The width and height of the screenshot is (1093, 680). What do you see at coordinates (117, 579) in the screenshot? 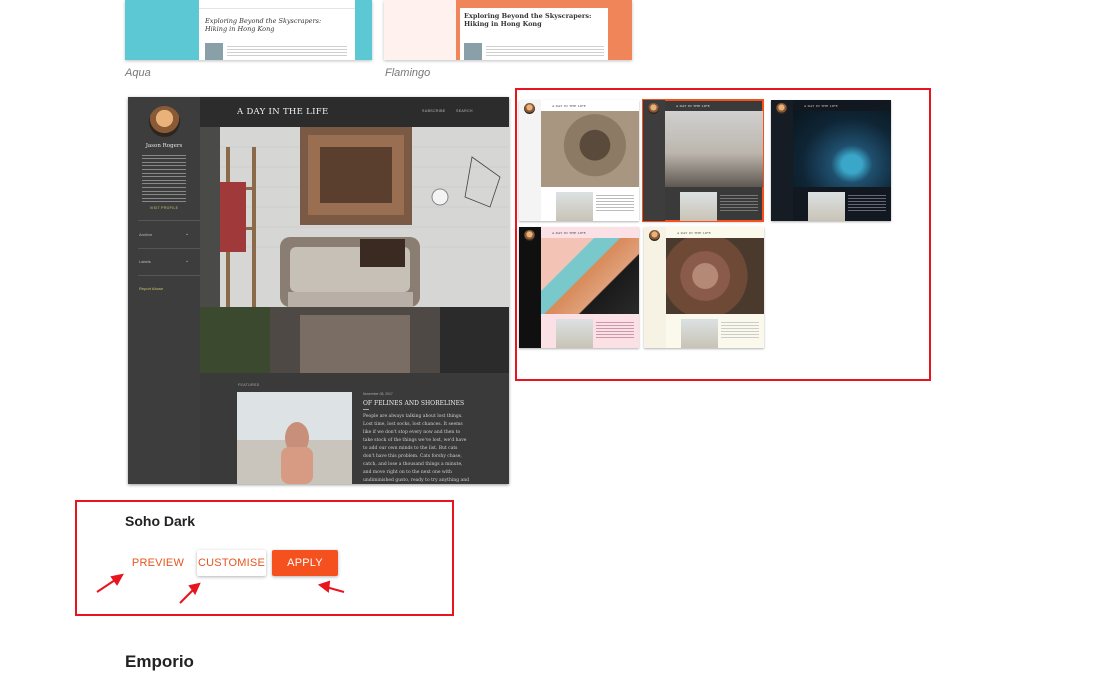
I see `arrow-head-preview` at bounding box center [117, 579].